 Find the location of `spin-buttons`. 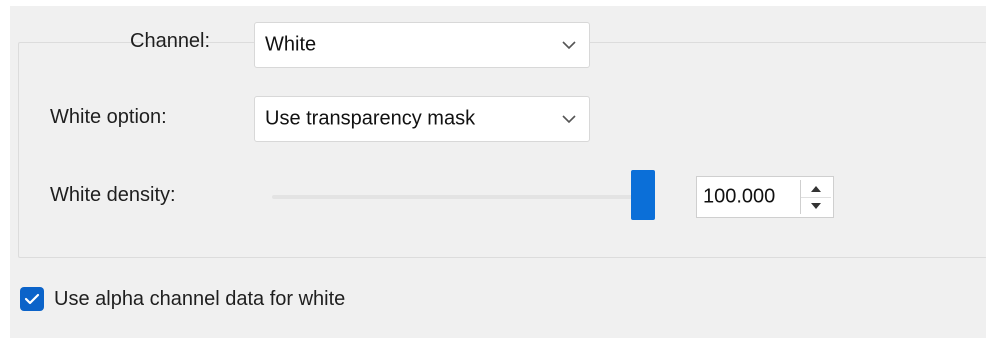

spin-buttons is located at coordinates (815, 197).